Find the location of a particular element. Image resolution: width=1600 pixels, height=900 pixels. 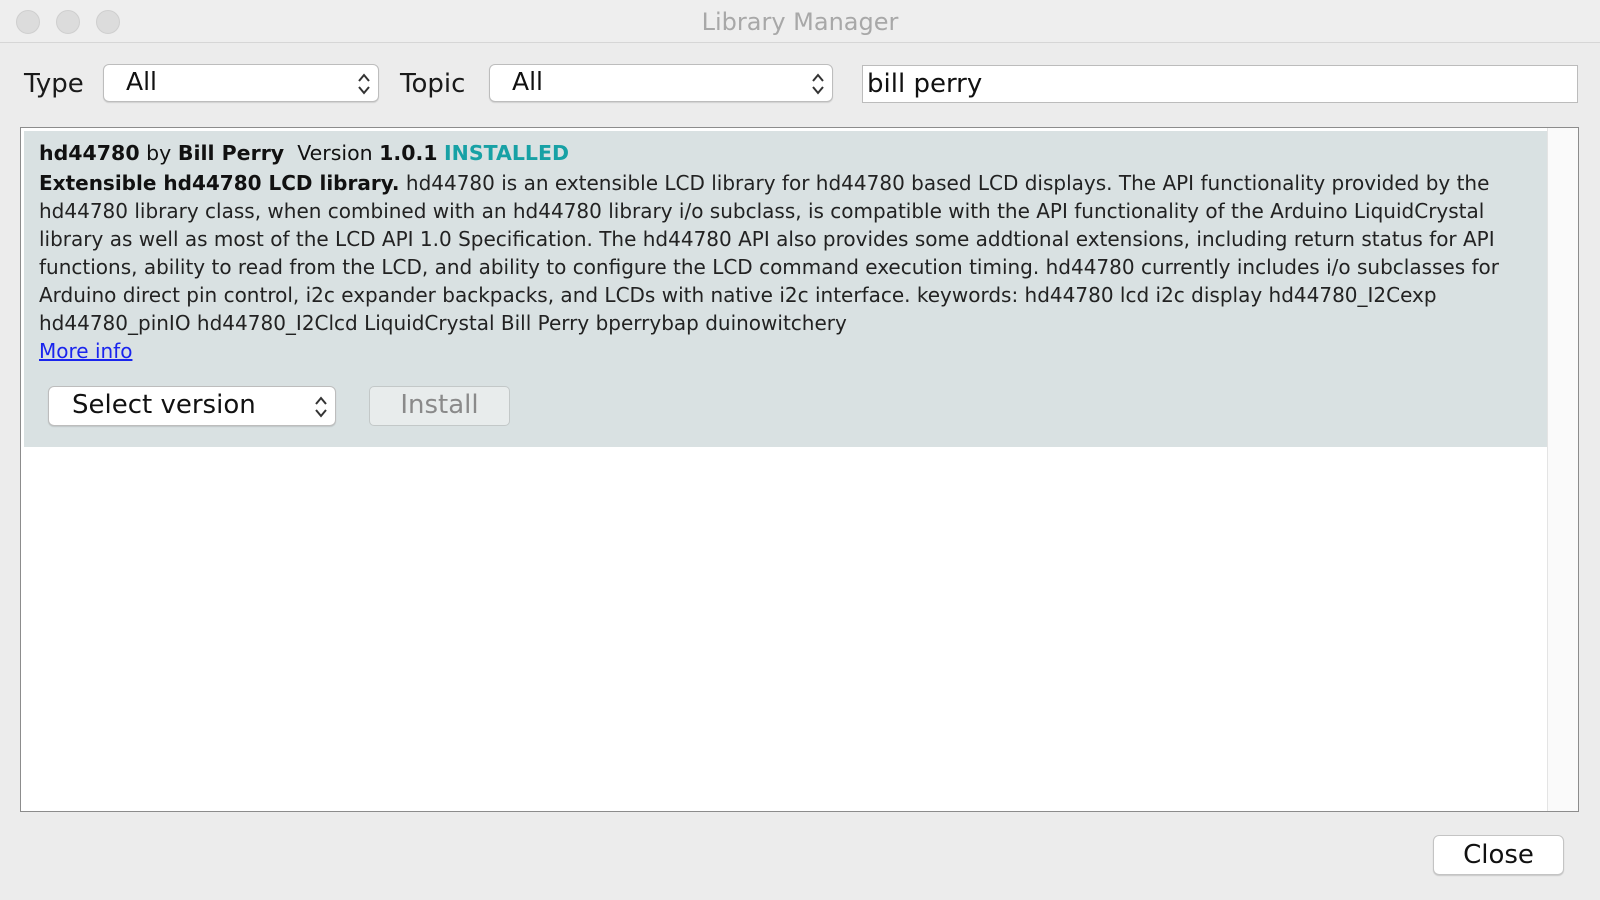

title-bar: Library Manager is located at coordinates (800, 21).